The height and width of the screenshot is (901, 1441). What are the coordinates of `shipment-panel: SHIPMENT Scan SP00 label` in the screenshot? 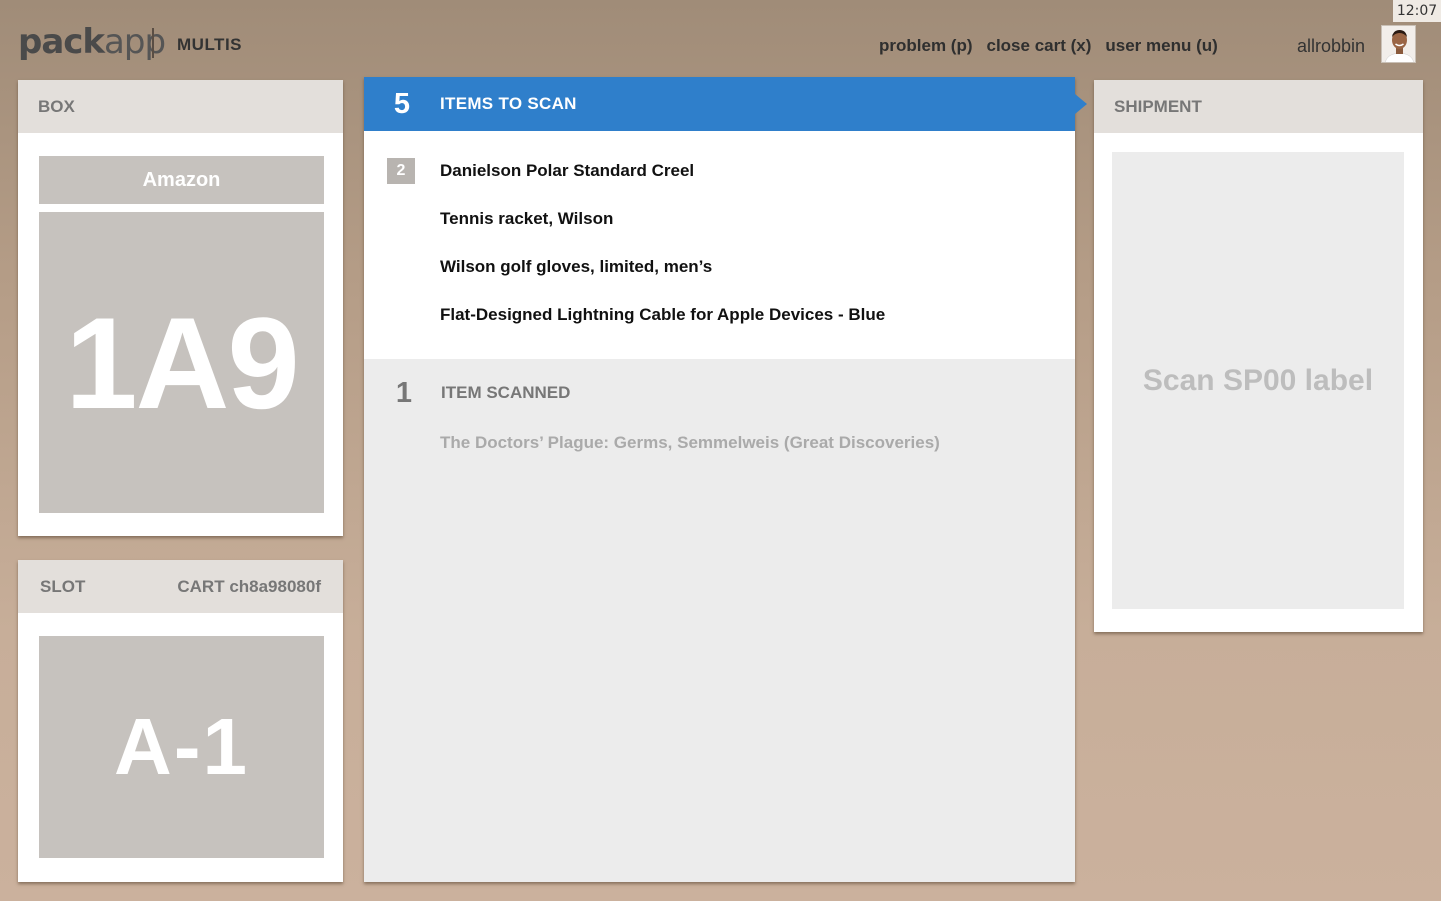 It's located at (1258, 356).